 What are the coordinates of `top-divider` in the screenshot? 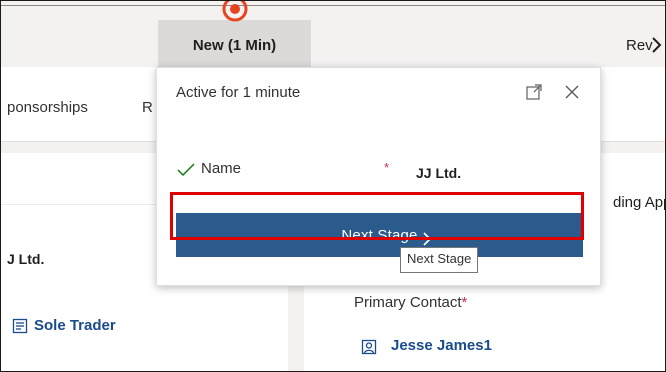 It's located at (333, 5).